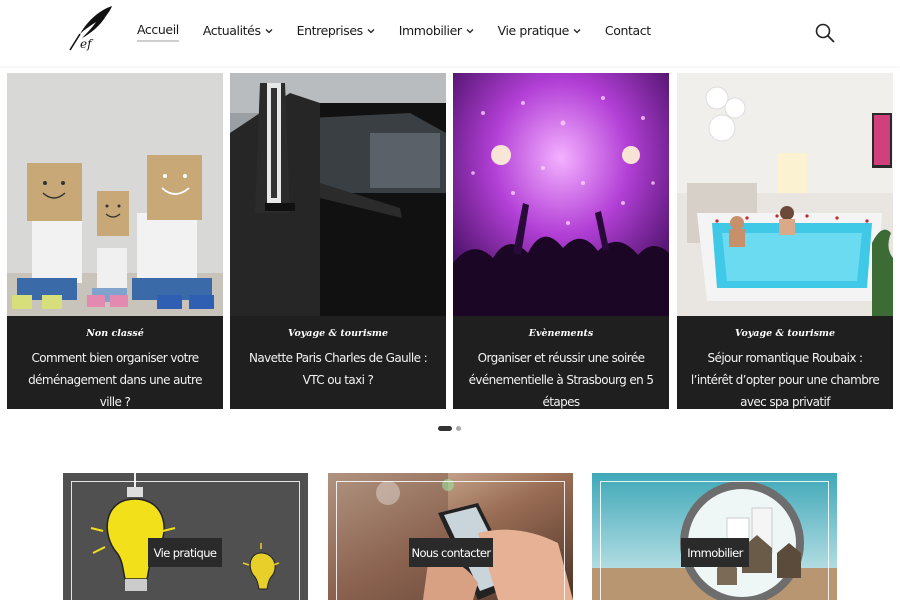 The width and height of the screenshot is (900, 600). I want to click on nav-label: Accueil, so click(158, 29).